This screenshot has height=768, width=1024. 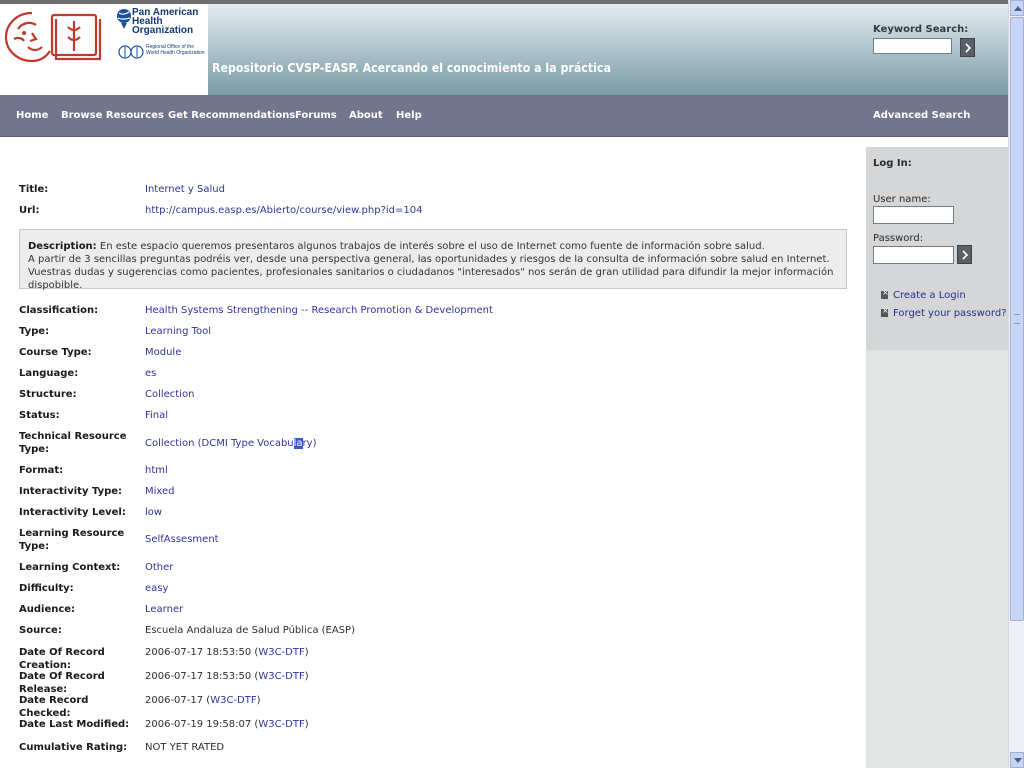 I want to click on date-value: 2006-07-17 18:53:50 (W3C-DTF), so click(x=227, y=676).